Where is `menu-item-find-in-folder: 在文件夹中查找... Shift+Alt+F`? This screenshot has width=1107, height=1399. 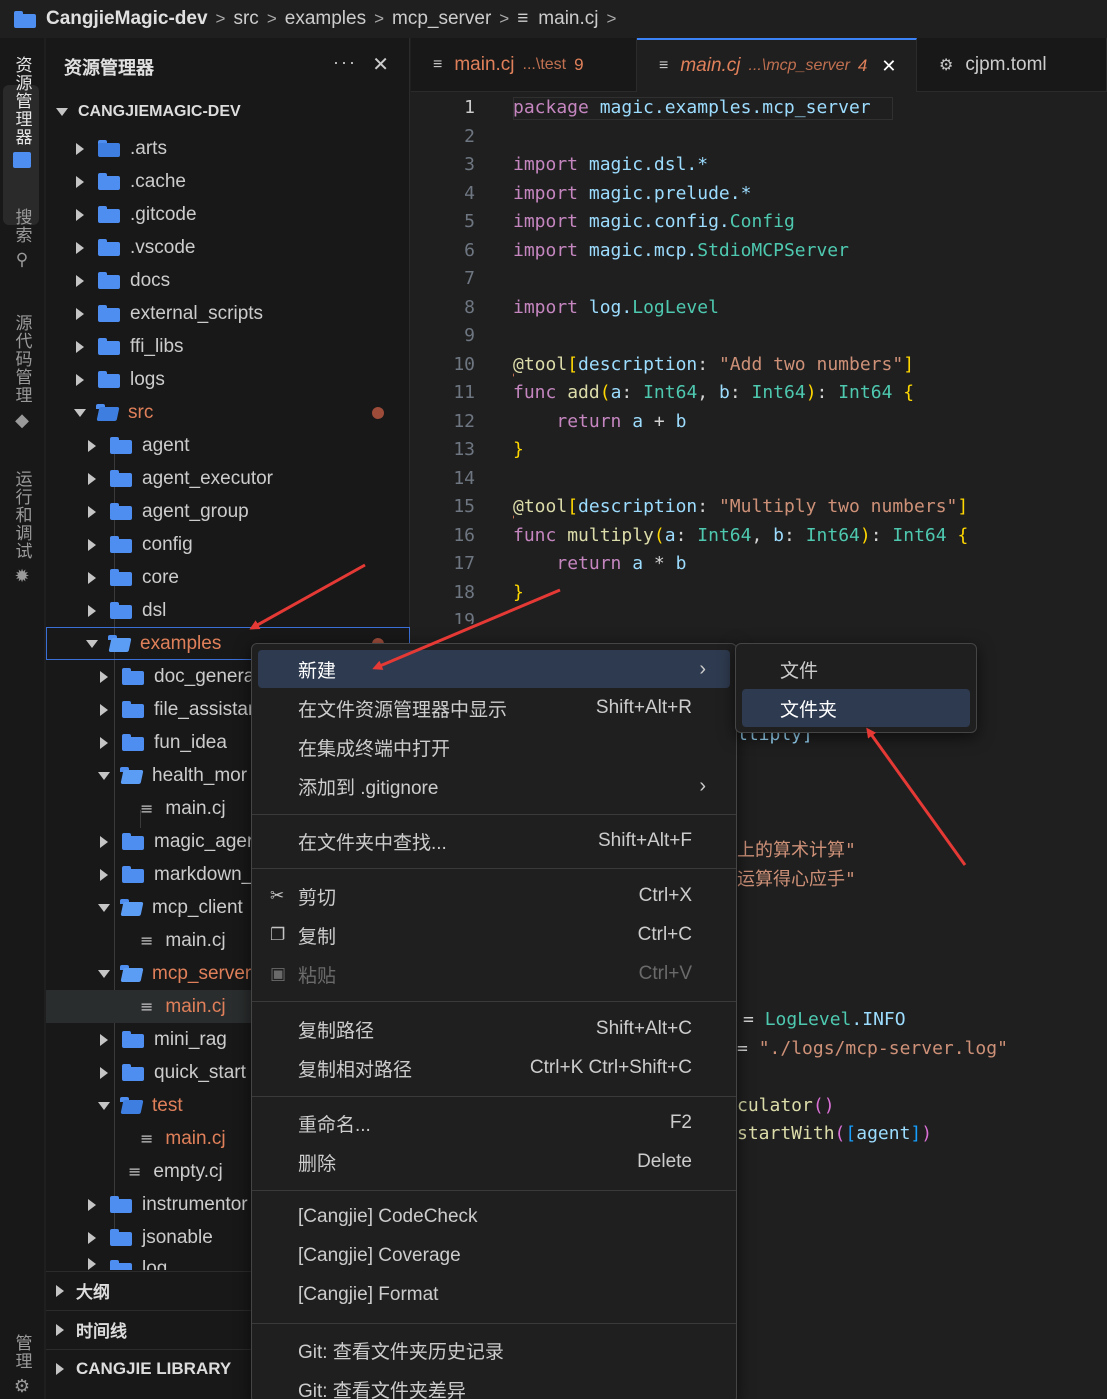 menu-item-find-in-folder: 在文件夹中查找... Shift+Alt+F is located at coordinates (494, 841).